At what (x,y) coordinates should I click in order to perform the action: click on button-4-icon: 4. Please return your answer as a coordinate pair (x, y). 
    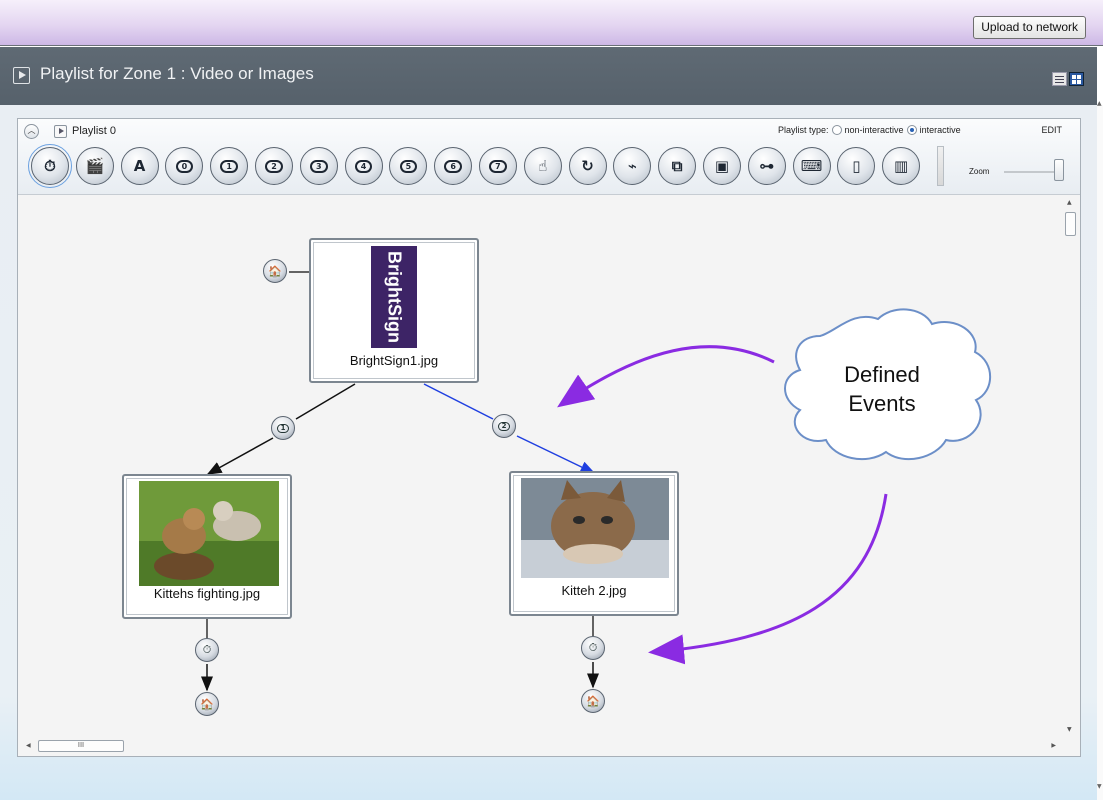
    Looking at the image, I should click on (363, 166).